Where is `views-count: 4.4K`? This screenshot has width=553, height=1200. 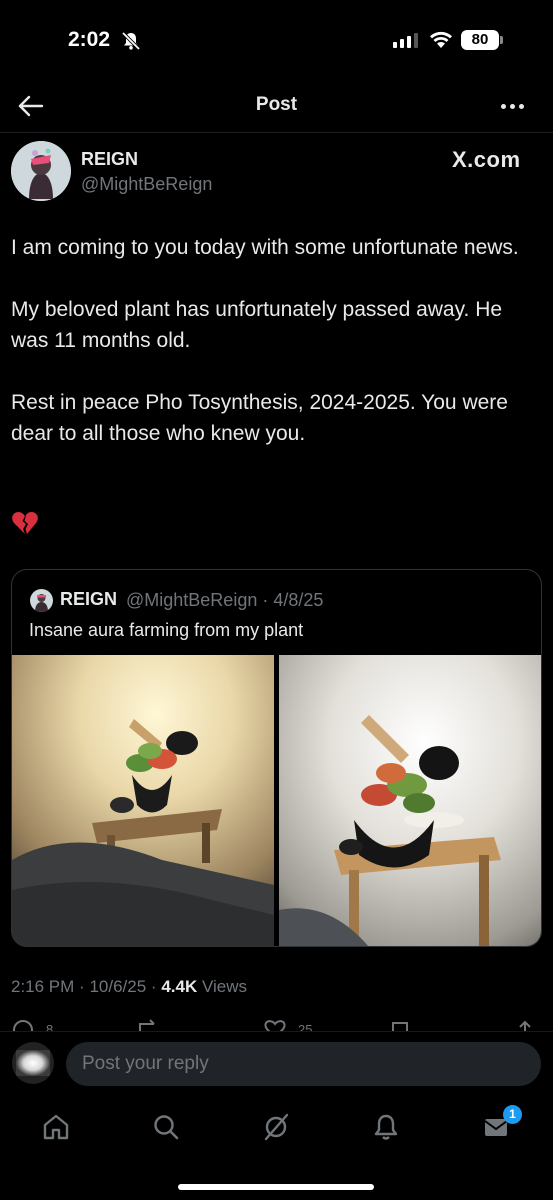
views-count: 4.4K is located at coordinates (179, 986).